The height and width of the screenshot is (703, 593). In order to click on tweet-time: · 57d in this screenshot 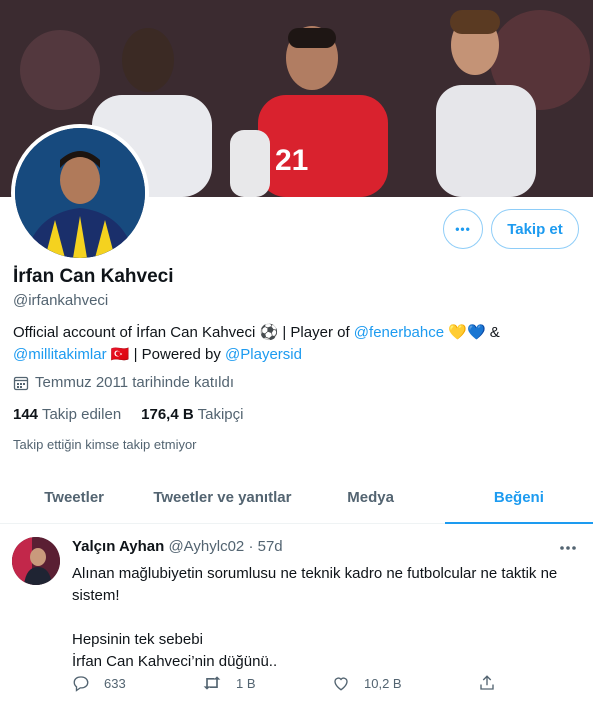, I will do `click(265, 546)`.